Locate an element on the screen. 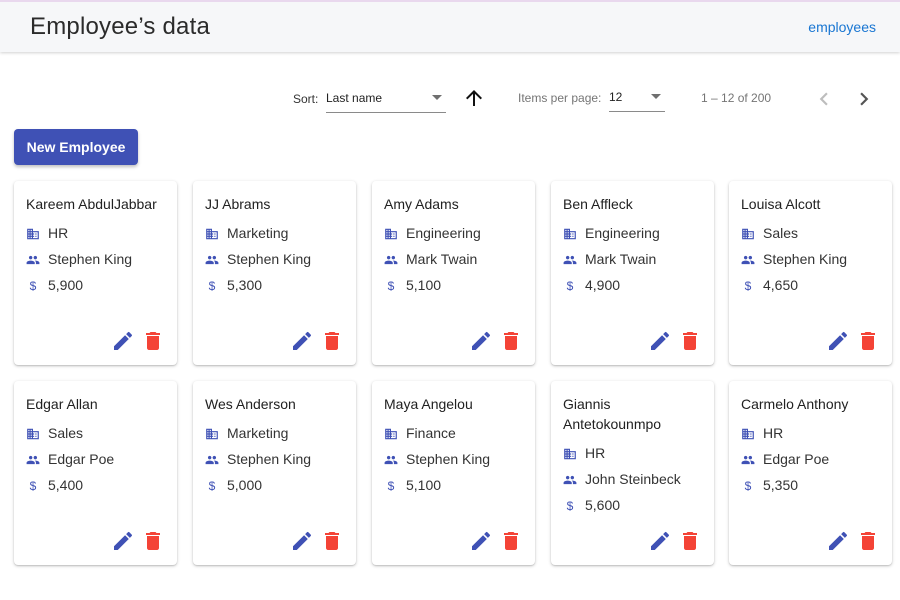  employee-name: JJ Abrams is located at coordinates (238, 204).